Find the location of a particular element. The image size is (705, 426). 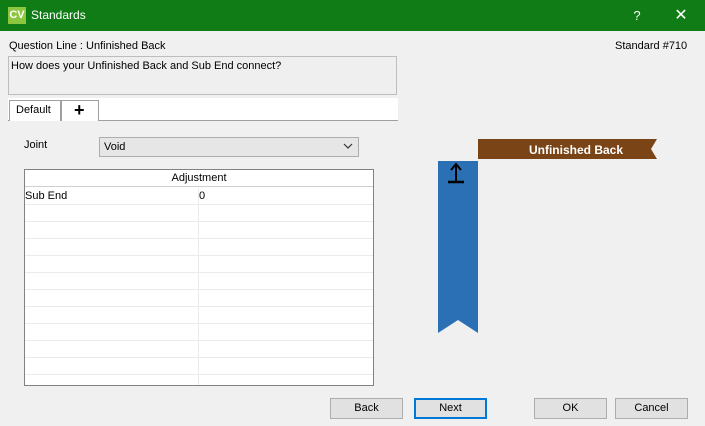

chevron-down-icon is located at coordinates (348, 146).